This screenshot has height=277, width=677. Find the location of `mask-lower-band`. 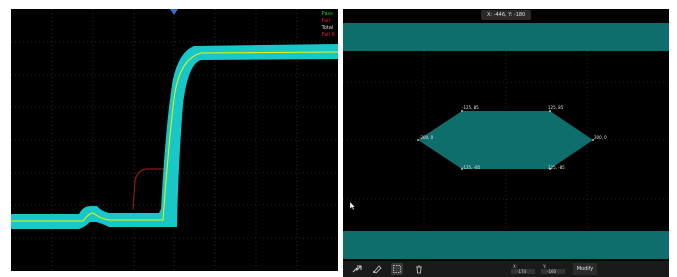

mask-lower-band is located at coordinates (506, 245).